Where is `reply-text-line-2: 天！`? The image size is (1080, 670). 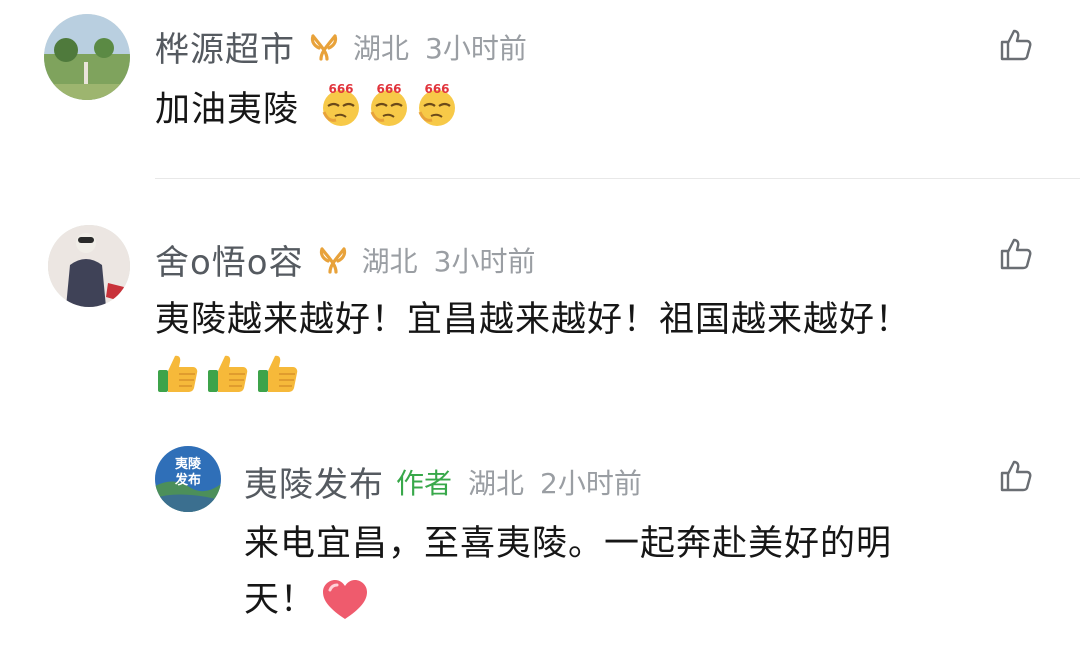
reply-text-line-2: 天！ is located at coordinates (568, 600).